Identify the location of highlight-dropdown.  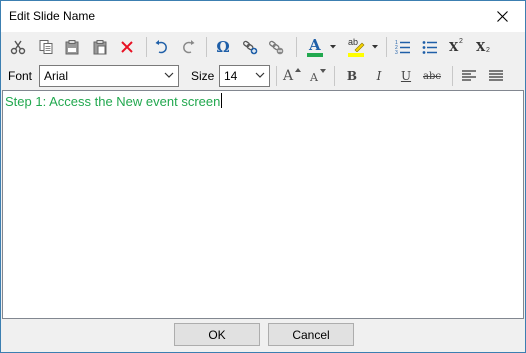
(375, 47).